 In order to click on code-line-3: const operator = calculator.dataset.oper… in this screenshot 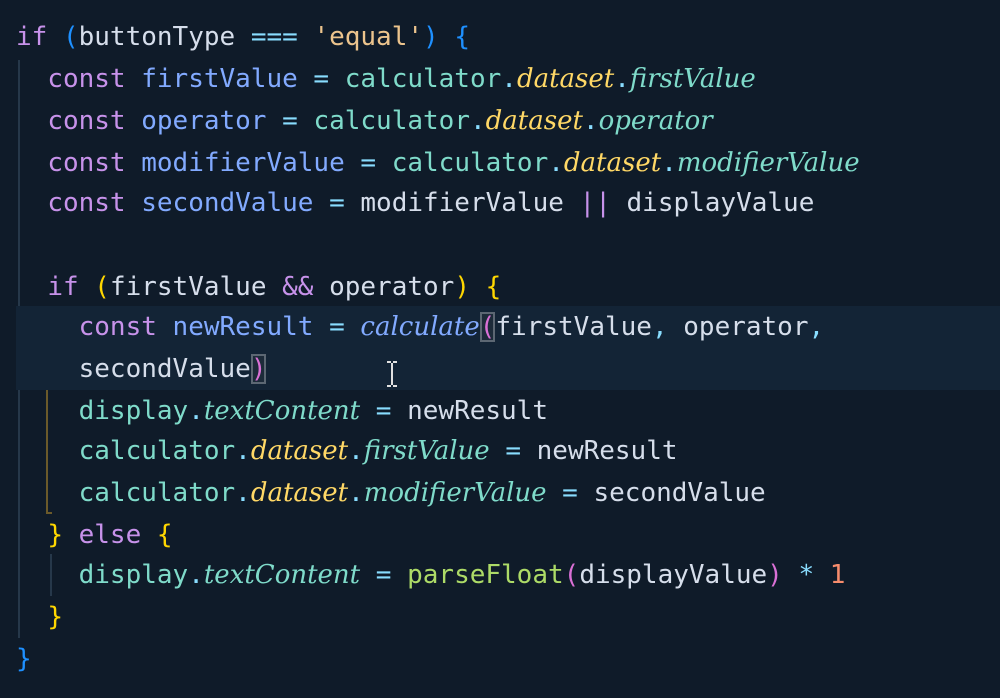, I will do `click(508, 121)`.